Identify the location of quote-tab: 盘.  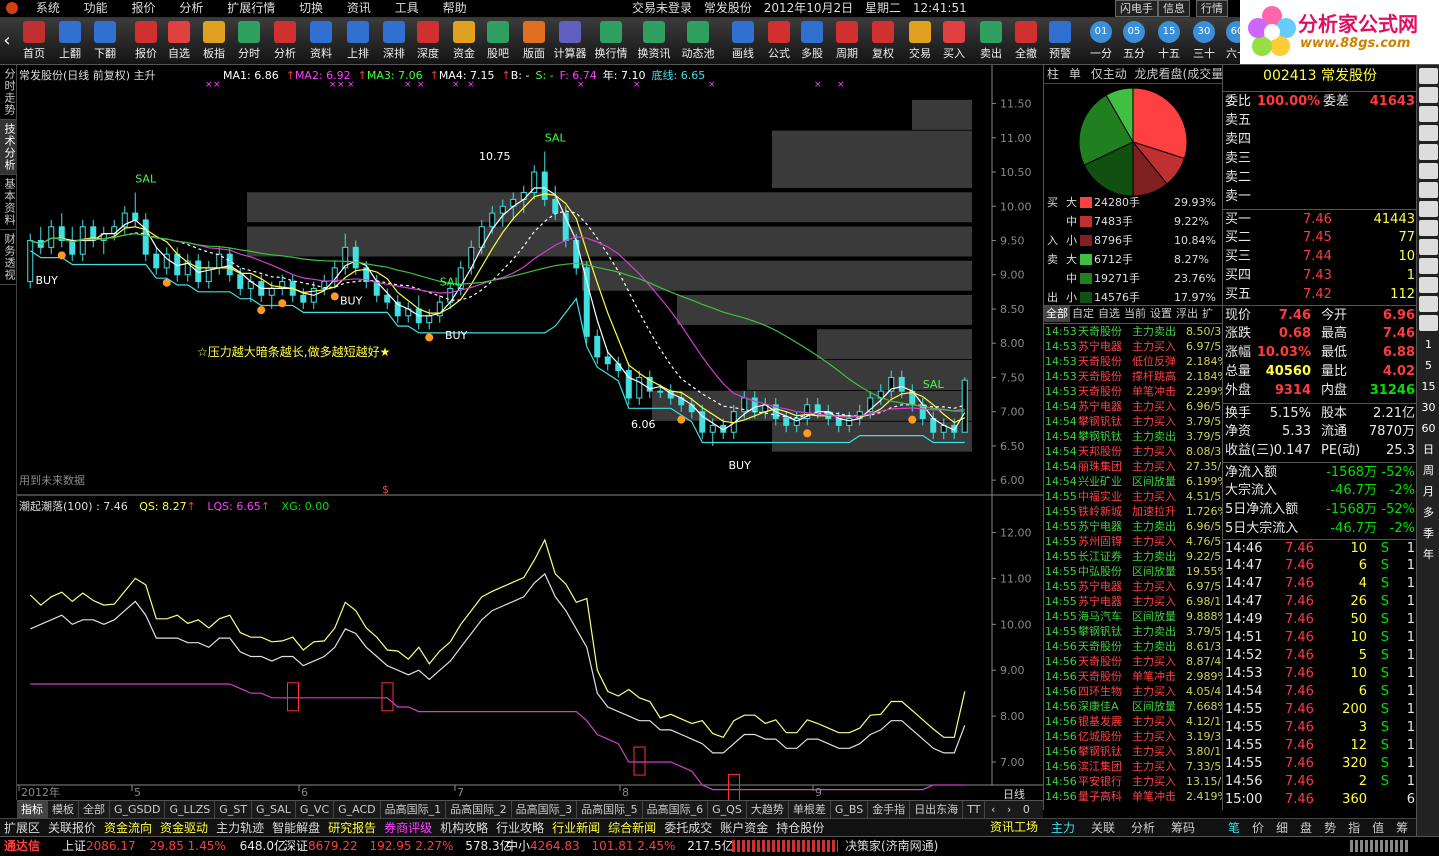
(1306, 828).